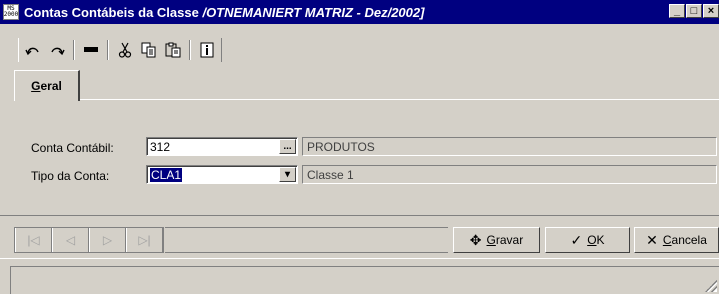  What do you see at coordinates (652, 239) in the screenshot?
I see `close-icon: ✕` at bounding box center [652, 239].